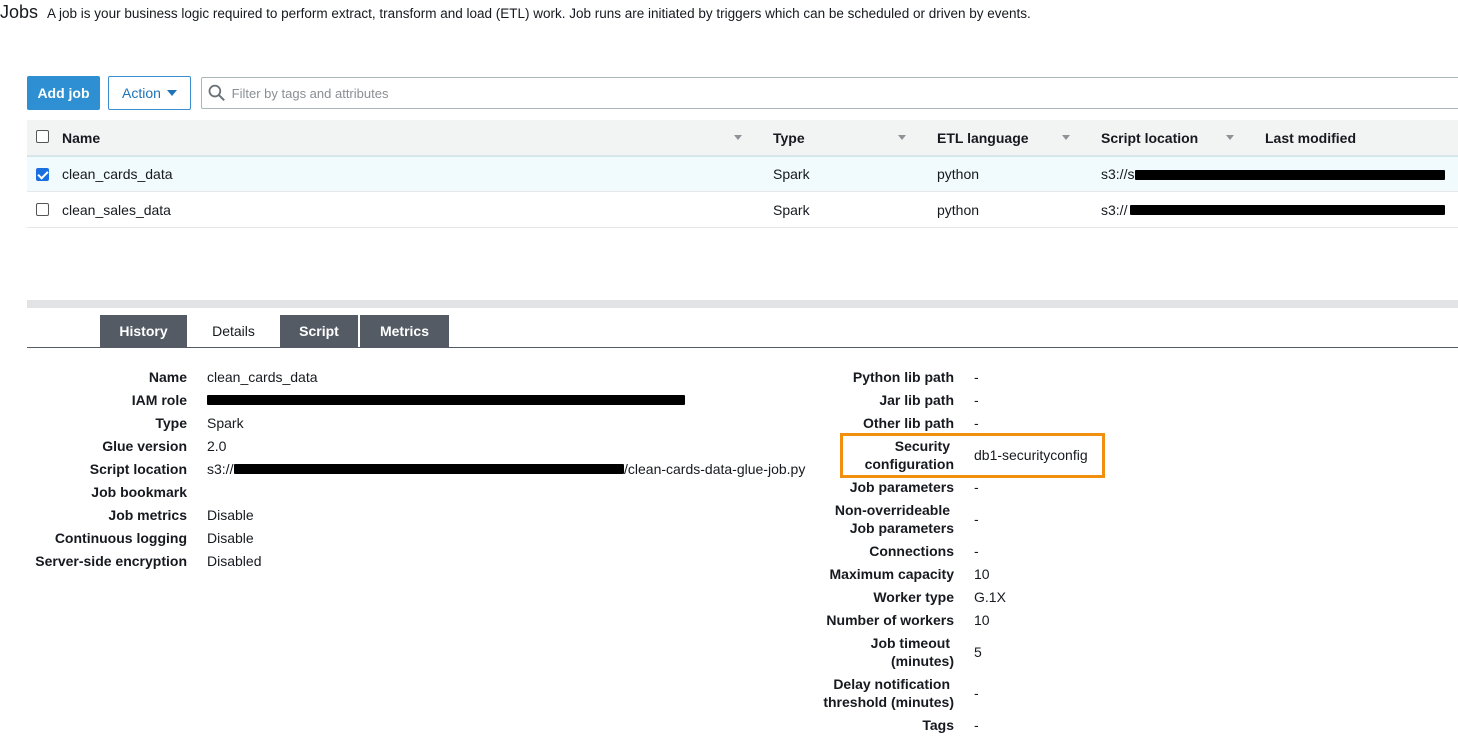 The image size is (1458, 741). I want to click on column-header-type: Type, so click(789, 137).